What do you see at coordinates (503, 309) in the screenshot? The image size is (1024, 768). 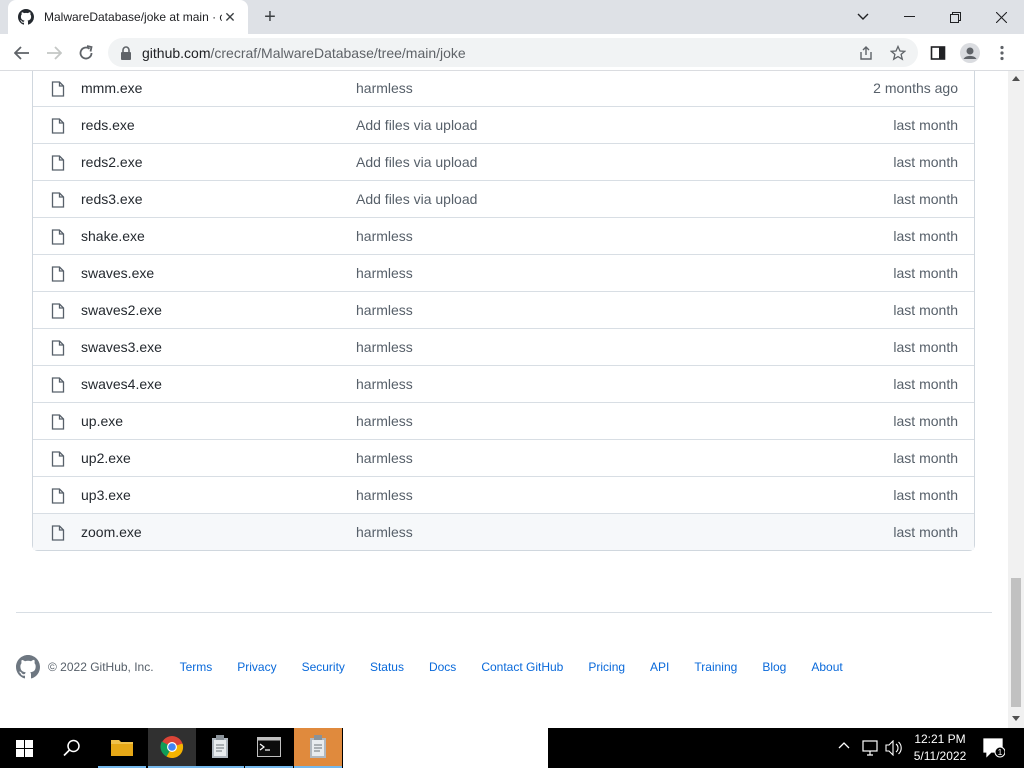 I see `file-row: swaves2.exe harmless last month` at bounding box center [503, 309].